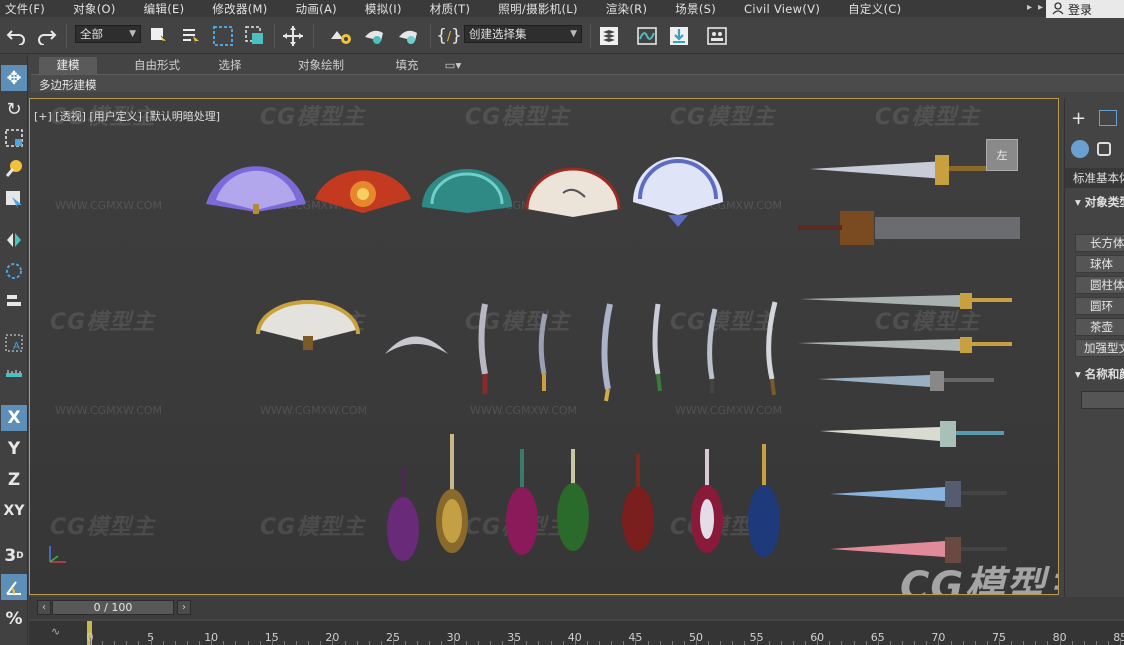  What do you see at coordinates (577, 83) in the screenshot?
I see `polygon-modeling-panel: 多边形建模` at bounding box center [577, 83].